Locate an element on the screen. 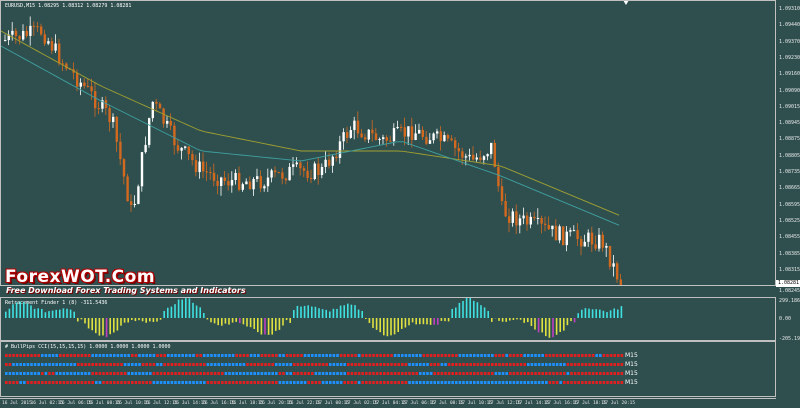  watermark-brand: ForexWOT.Com is located at coordinates (80, 276).